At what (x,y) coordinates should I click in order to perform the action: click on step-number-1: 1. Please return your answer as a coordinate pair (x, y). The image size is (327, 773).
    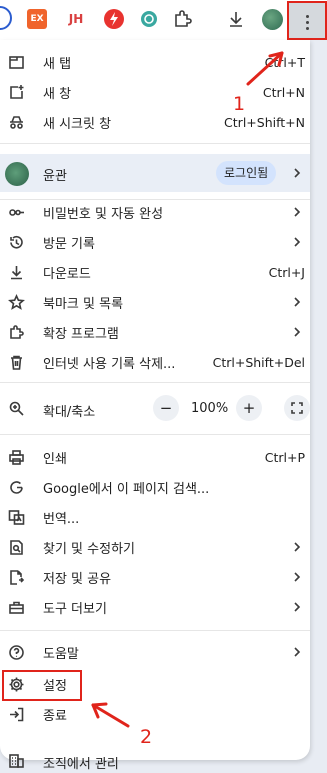
    Looking at the image, I should click on (239, 104).